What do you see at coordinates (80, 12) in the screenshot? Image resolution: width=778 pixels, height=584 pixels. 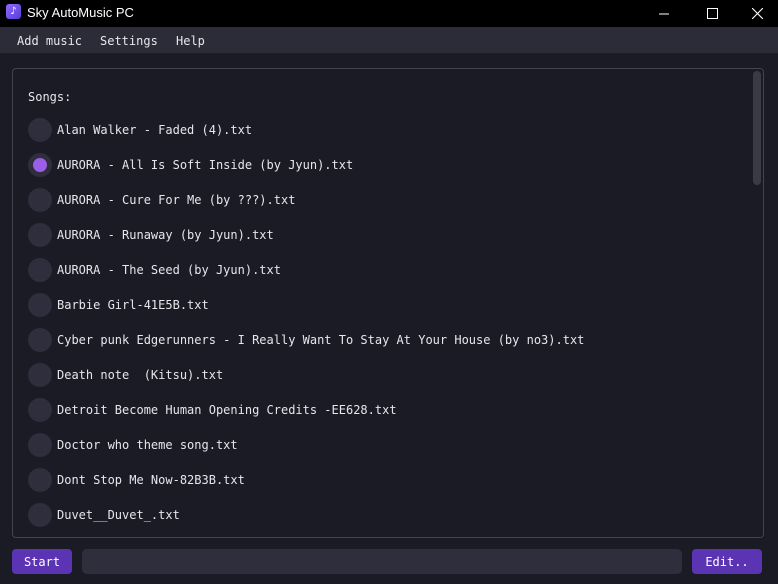 I see `window-title: Sky AutoMusic PC` at bounding box center [80, 12].